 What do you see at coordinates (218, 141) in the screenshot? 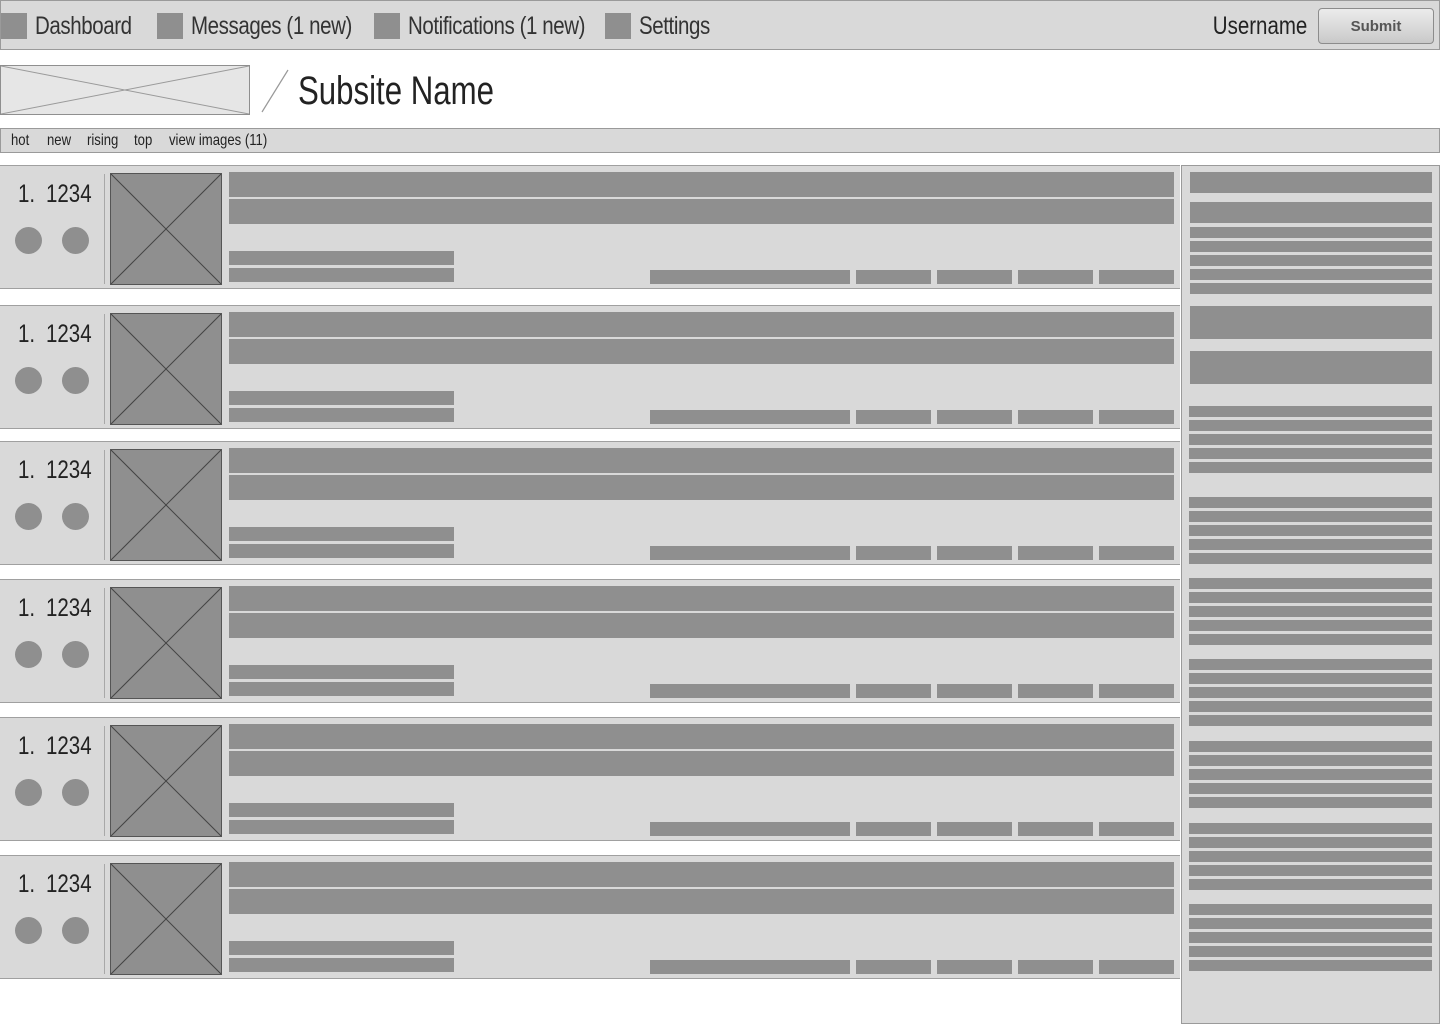
I see `tab-view-images: view images (11)` at bounding box center [218, 141].